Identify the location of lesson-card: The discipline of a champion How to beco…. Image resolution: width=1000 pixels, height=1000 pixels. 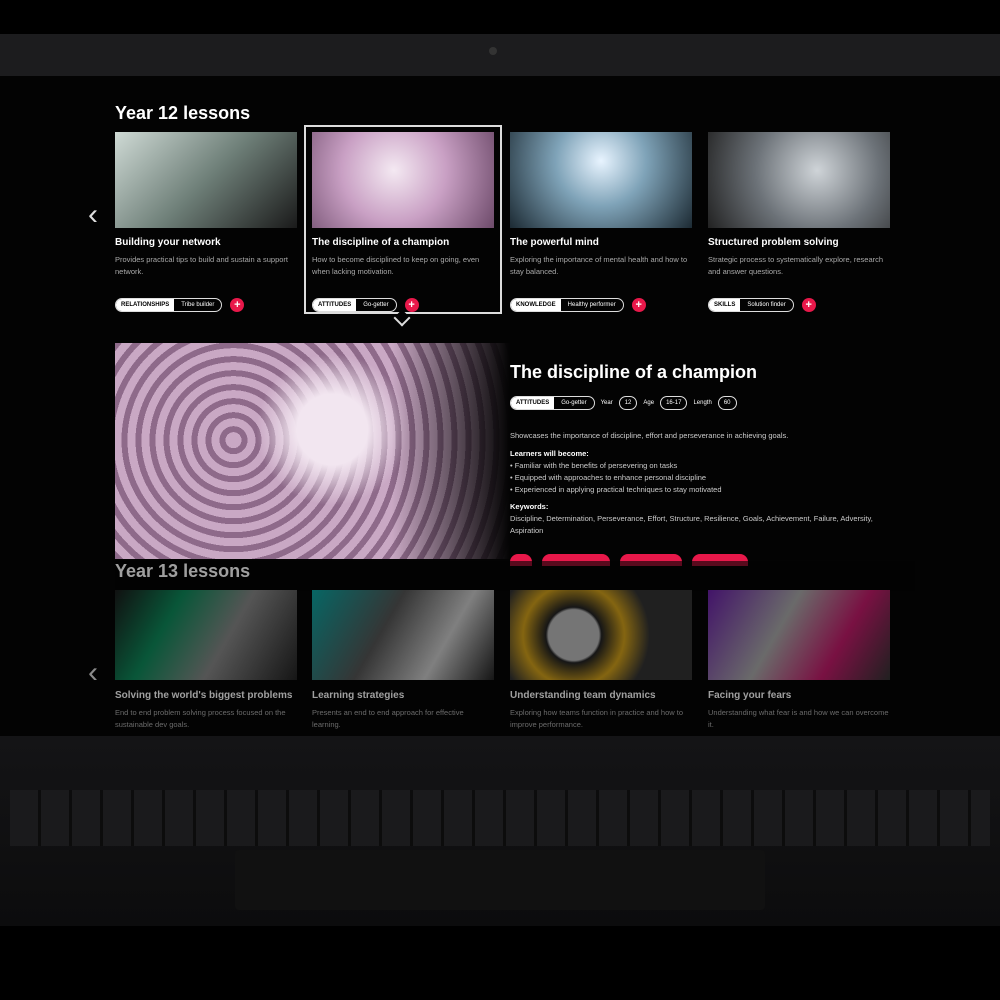
(403, 222).